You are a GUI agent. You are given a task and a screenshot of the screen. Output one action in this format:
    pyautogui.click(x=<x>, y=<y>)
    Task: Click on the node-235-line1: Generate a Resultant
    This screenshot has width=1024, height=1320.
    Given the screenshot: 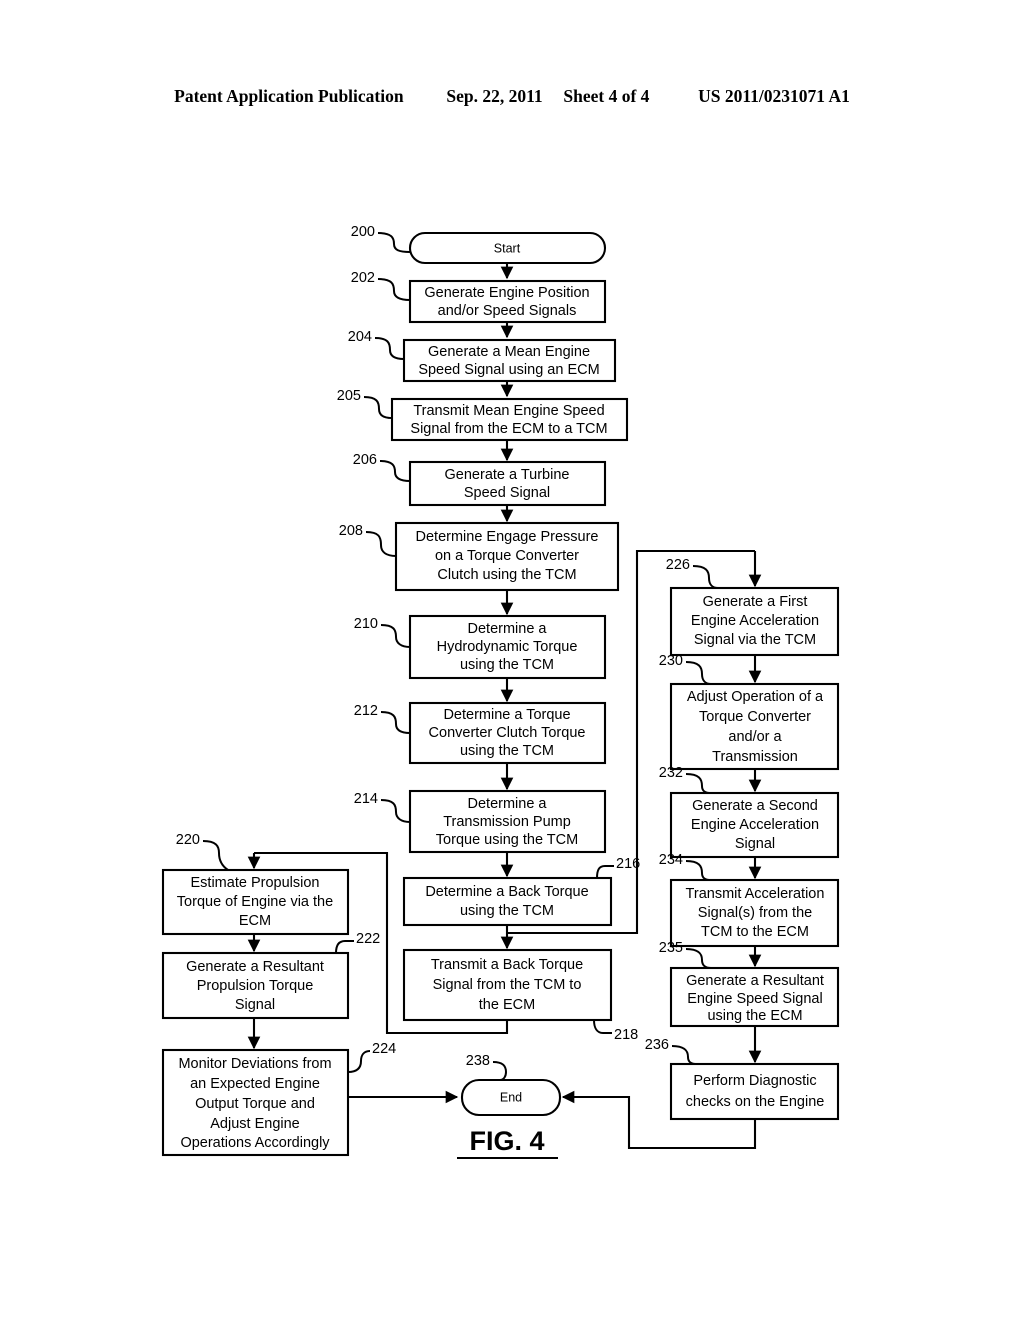 What is the action you would take?
    pyautogui.click(x=755, y=981)
    